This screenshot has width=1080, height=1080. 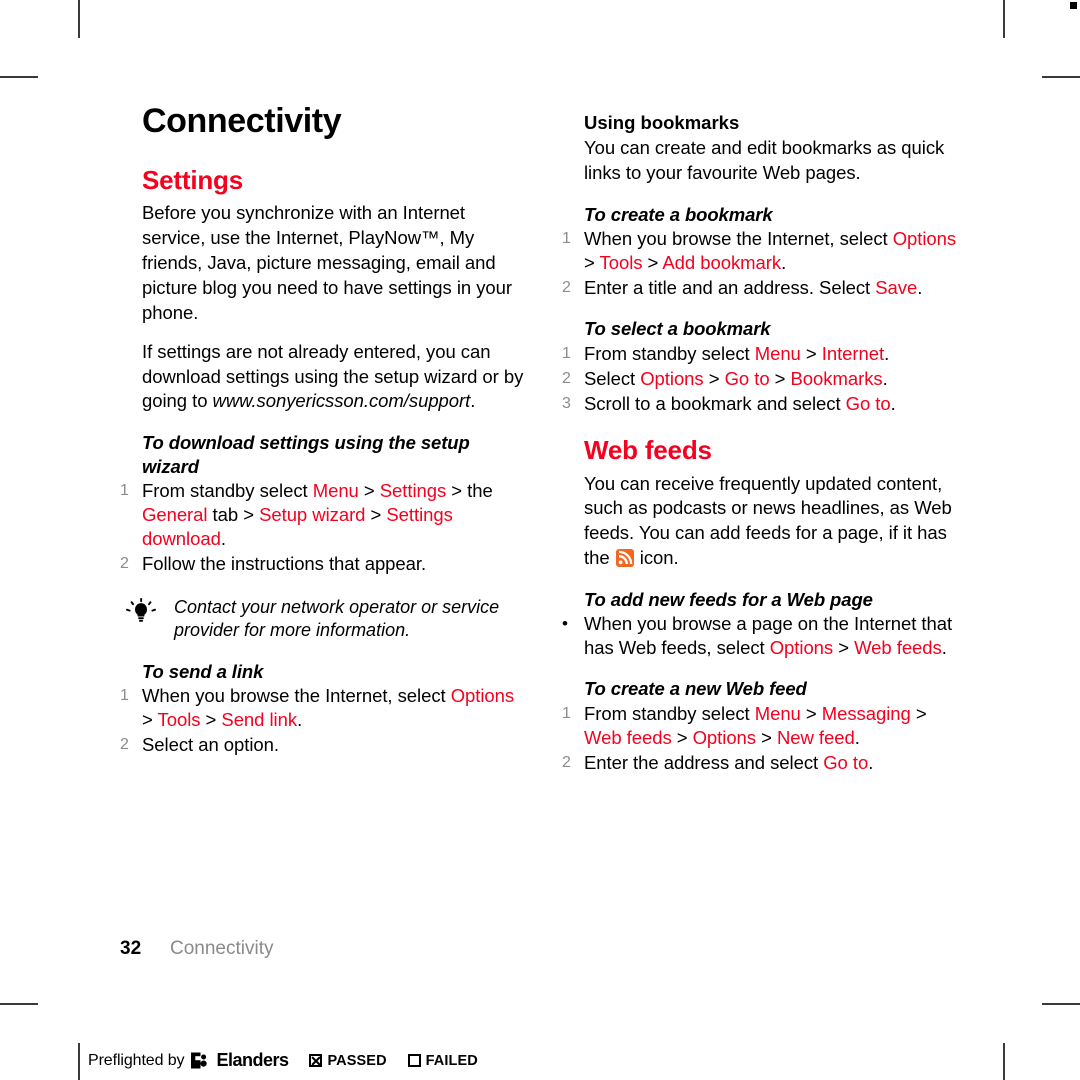 I want to click on menu-item-reference: General, so click(x=175, y=514).